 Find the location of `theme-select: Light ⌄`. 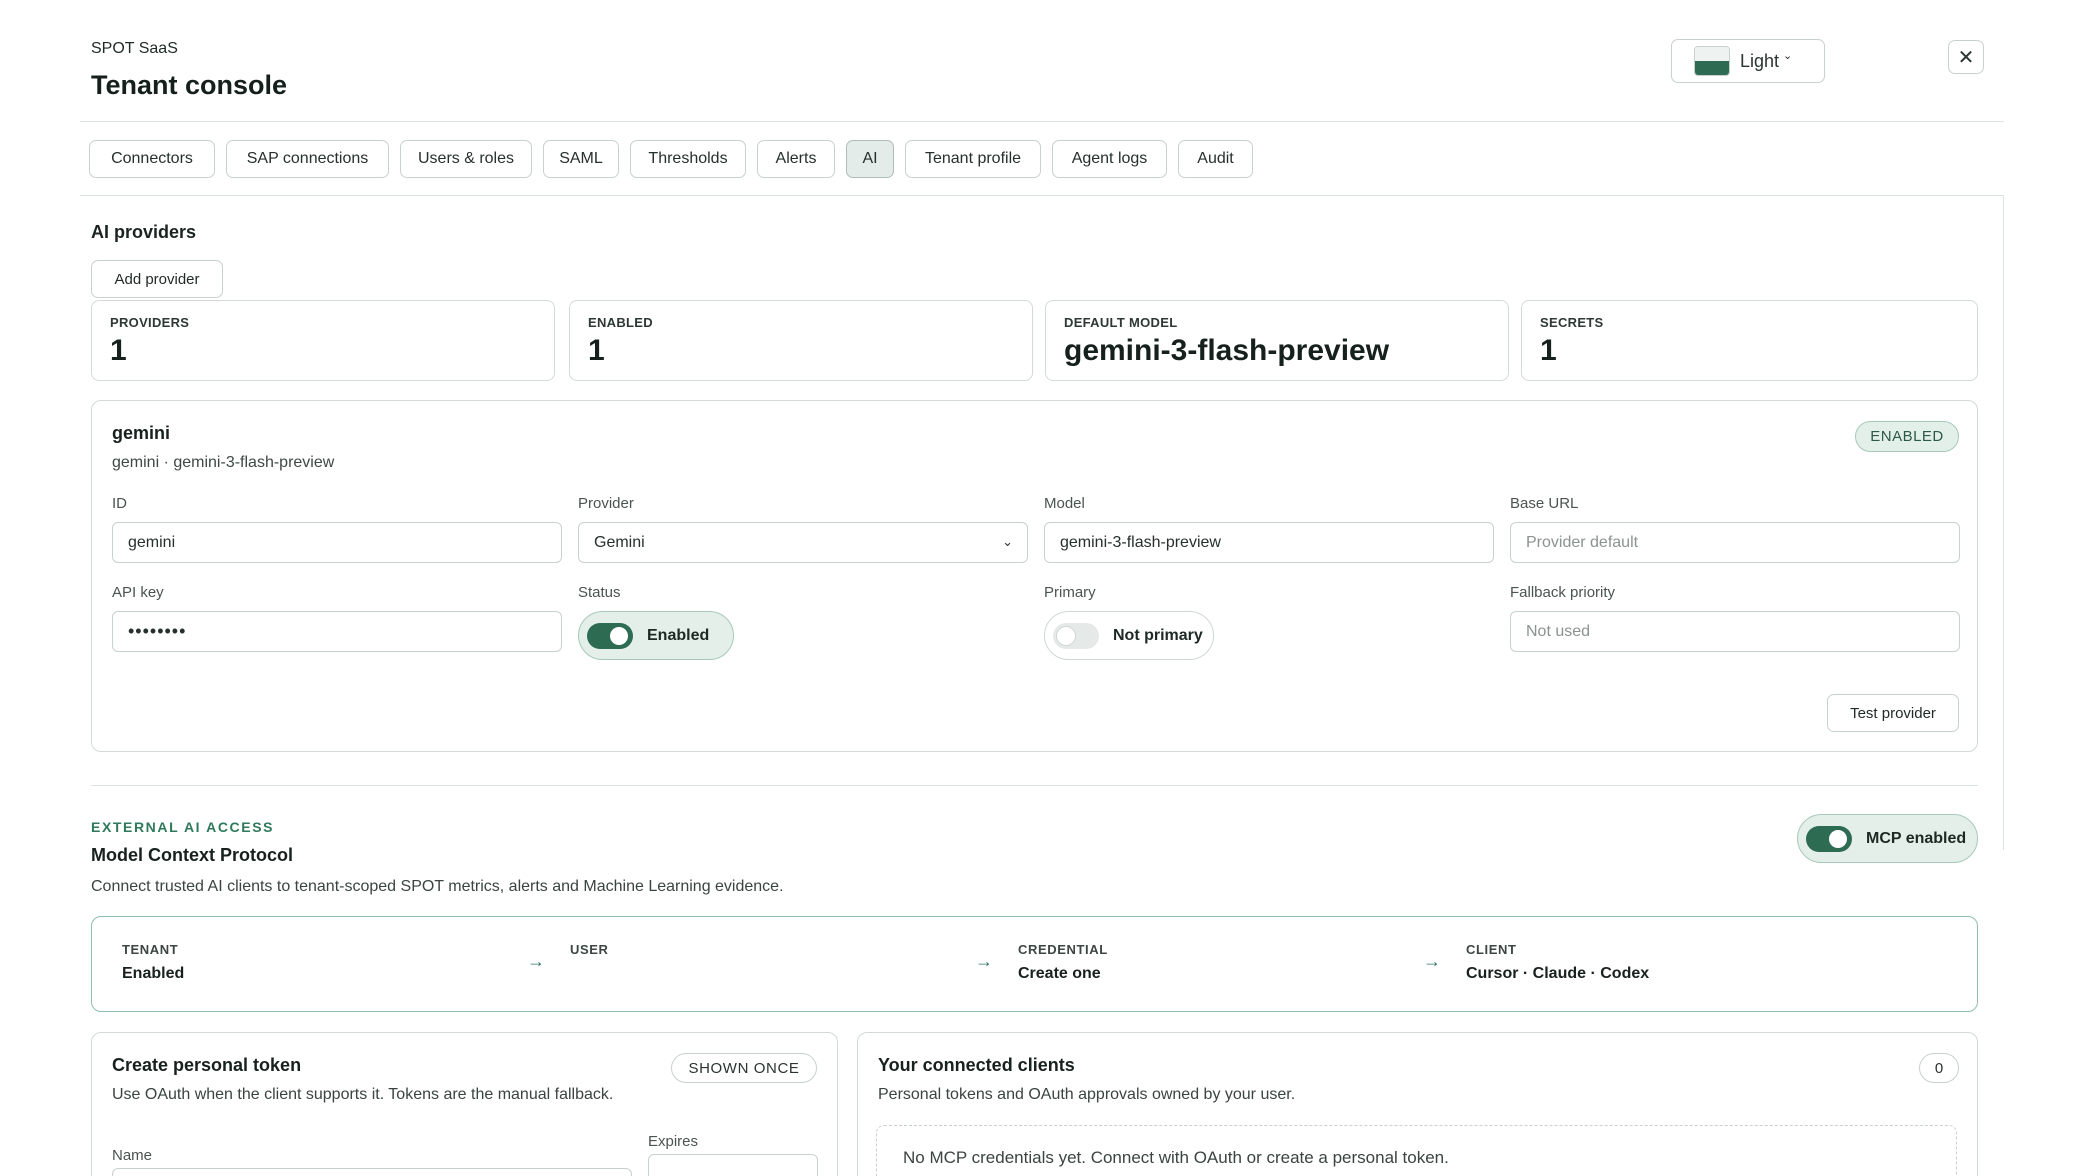

theme-select: Light ⌄ is located at coordinates (1748, 61).